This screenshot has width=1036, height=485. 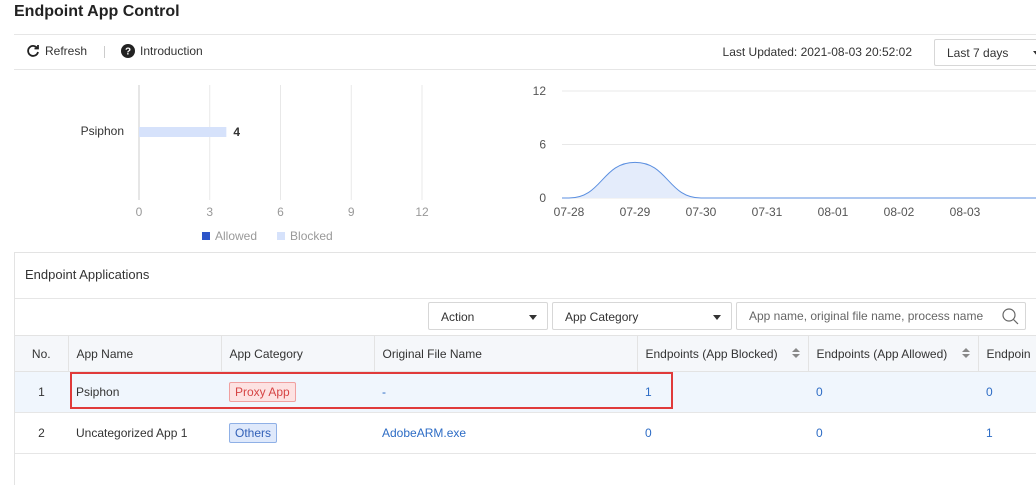 What do you see at coordinates (33, 51) in the screenshot?
I see `refresh-icon` at bounding box center [33, 51].